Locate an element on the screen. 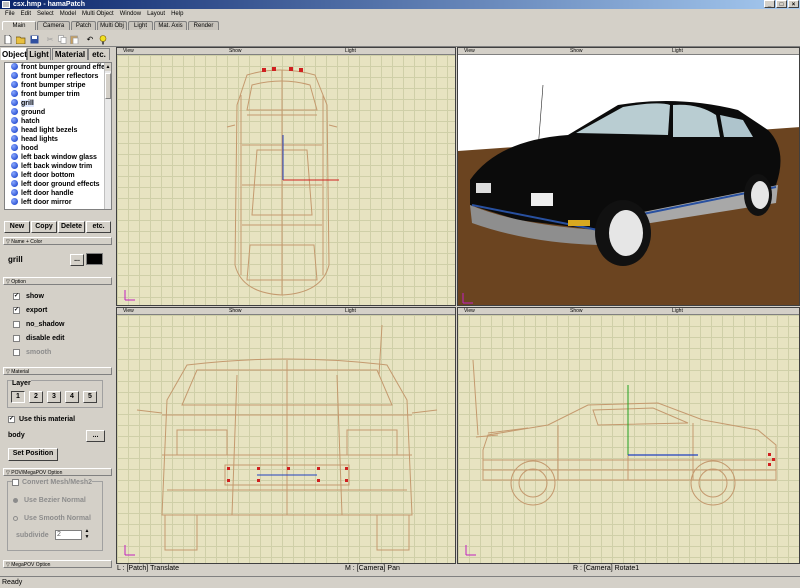 This screenshot has height=588, width=800. section-name-color-header: ▽ Name + Color is located at coordinates (57, 241).